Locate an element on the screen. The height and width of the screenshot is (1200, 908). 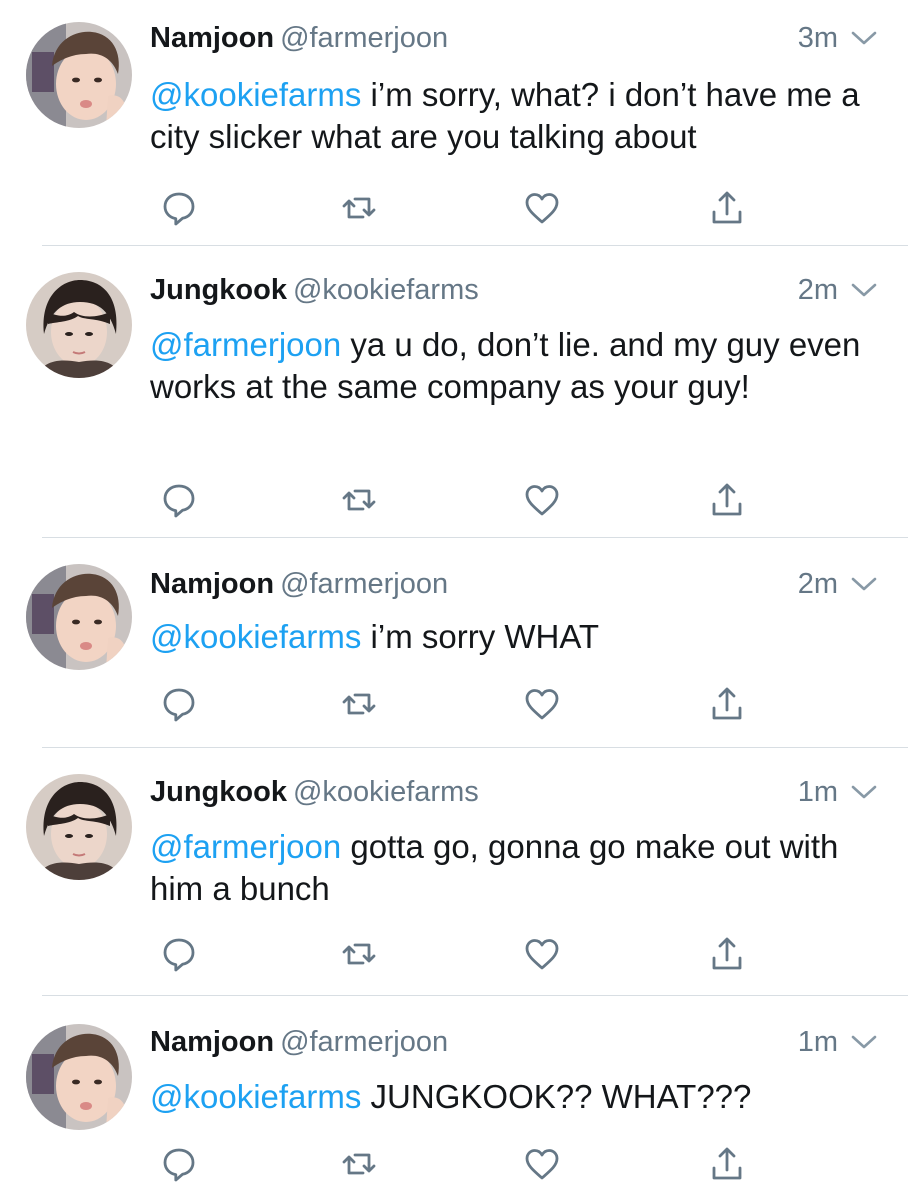
tweet-text: @kookiefarms i’m sorry WHAT is located at coordinates (510, 637).